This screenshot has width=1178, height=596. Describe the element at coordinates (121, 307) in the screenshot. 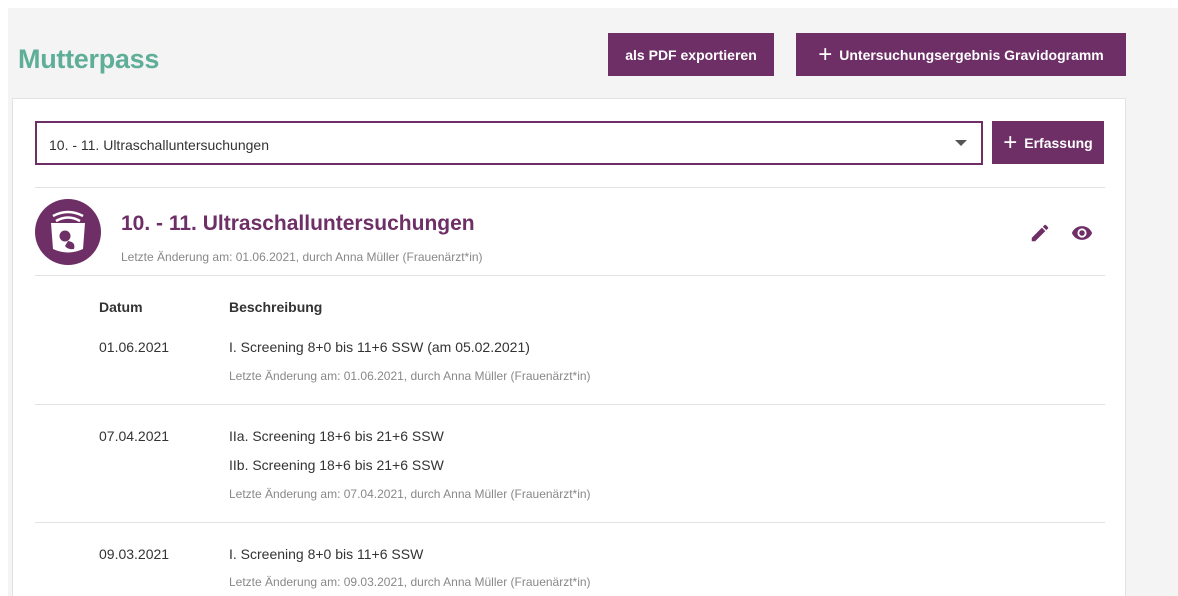

I see `column-header-date: Datum` at that location.